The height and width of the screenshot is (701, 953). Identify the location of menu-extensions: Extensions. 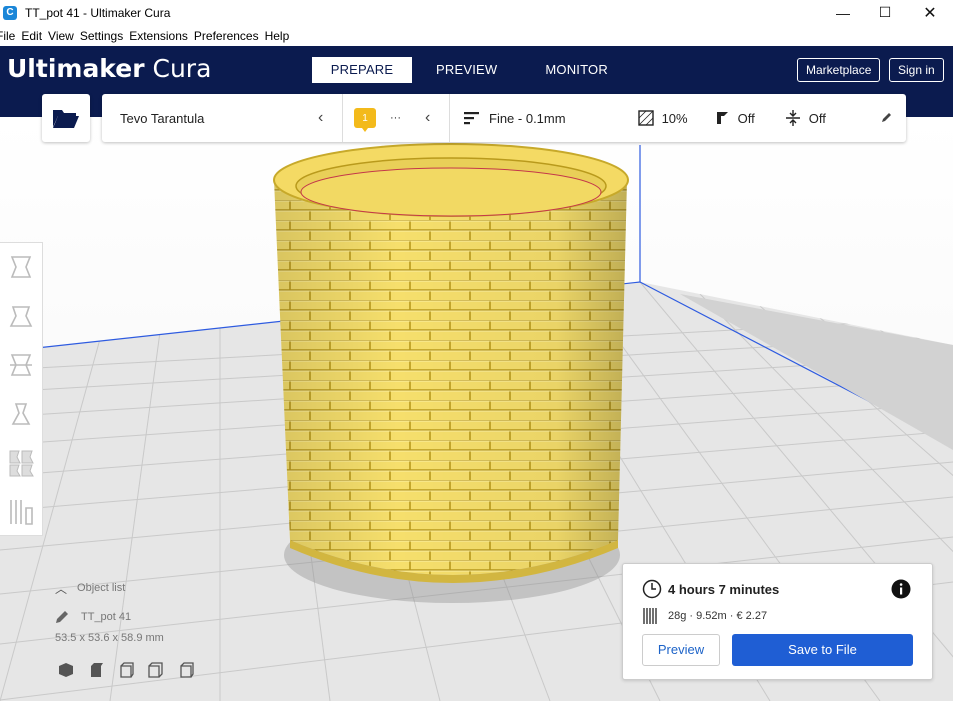
(158, 36).